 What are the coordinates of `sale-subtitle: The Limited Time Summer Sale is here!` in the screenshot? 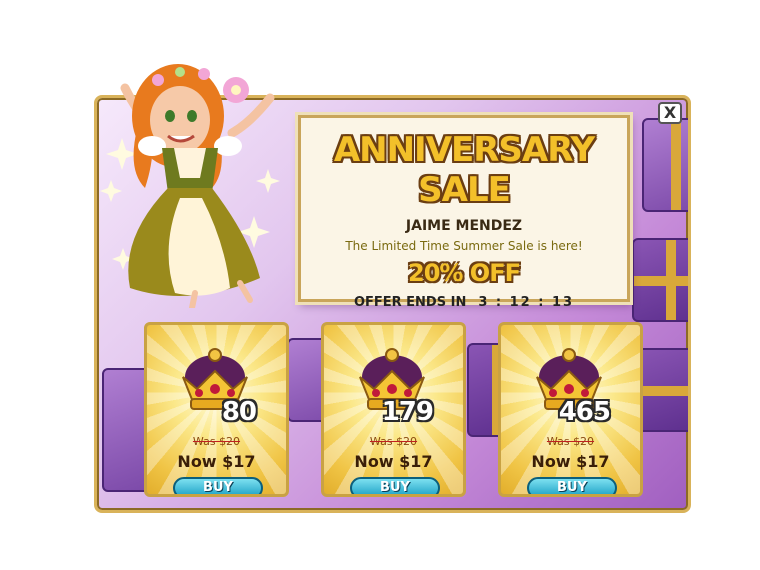 It's located at (464, 246).